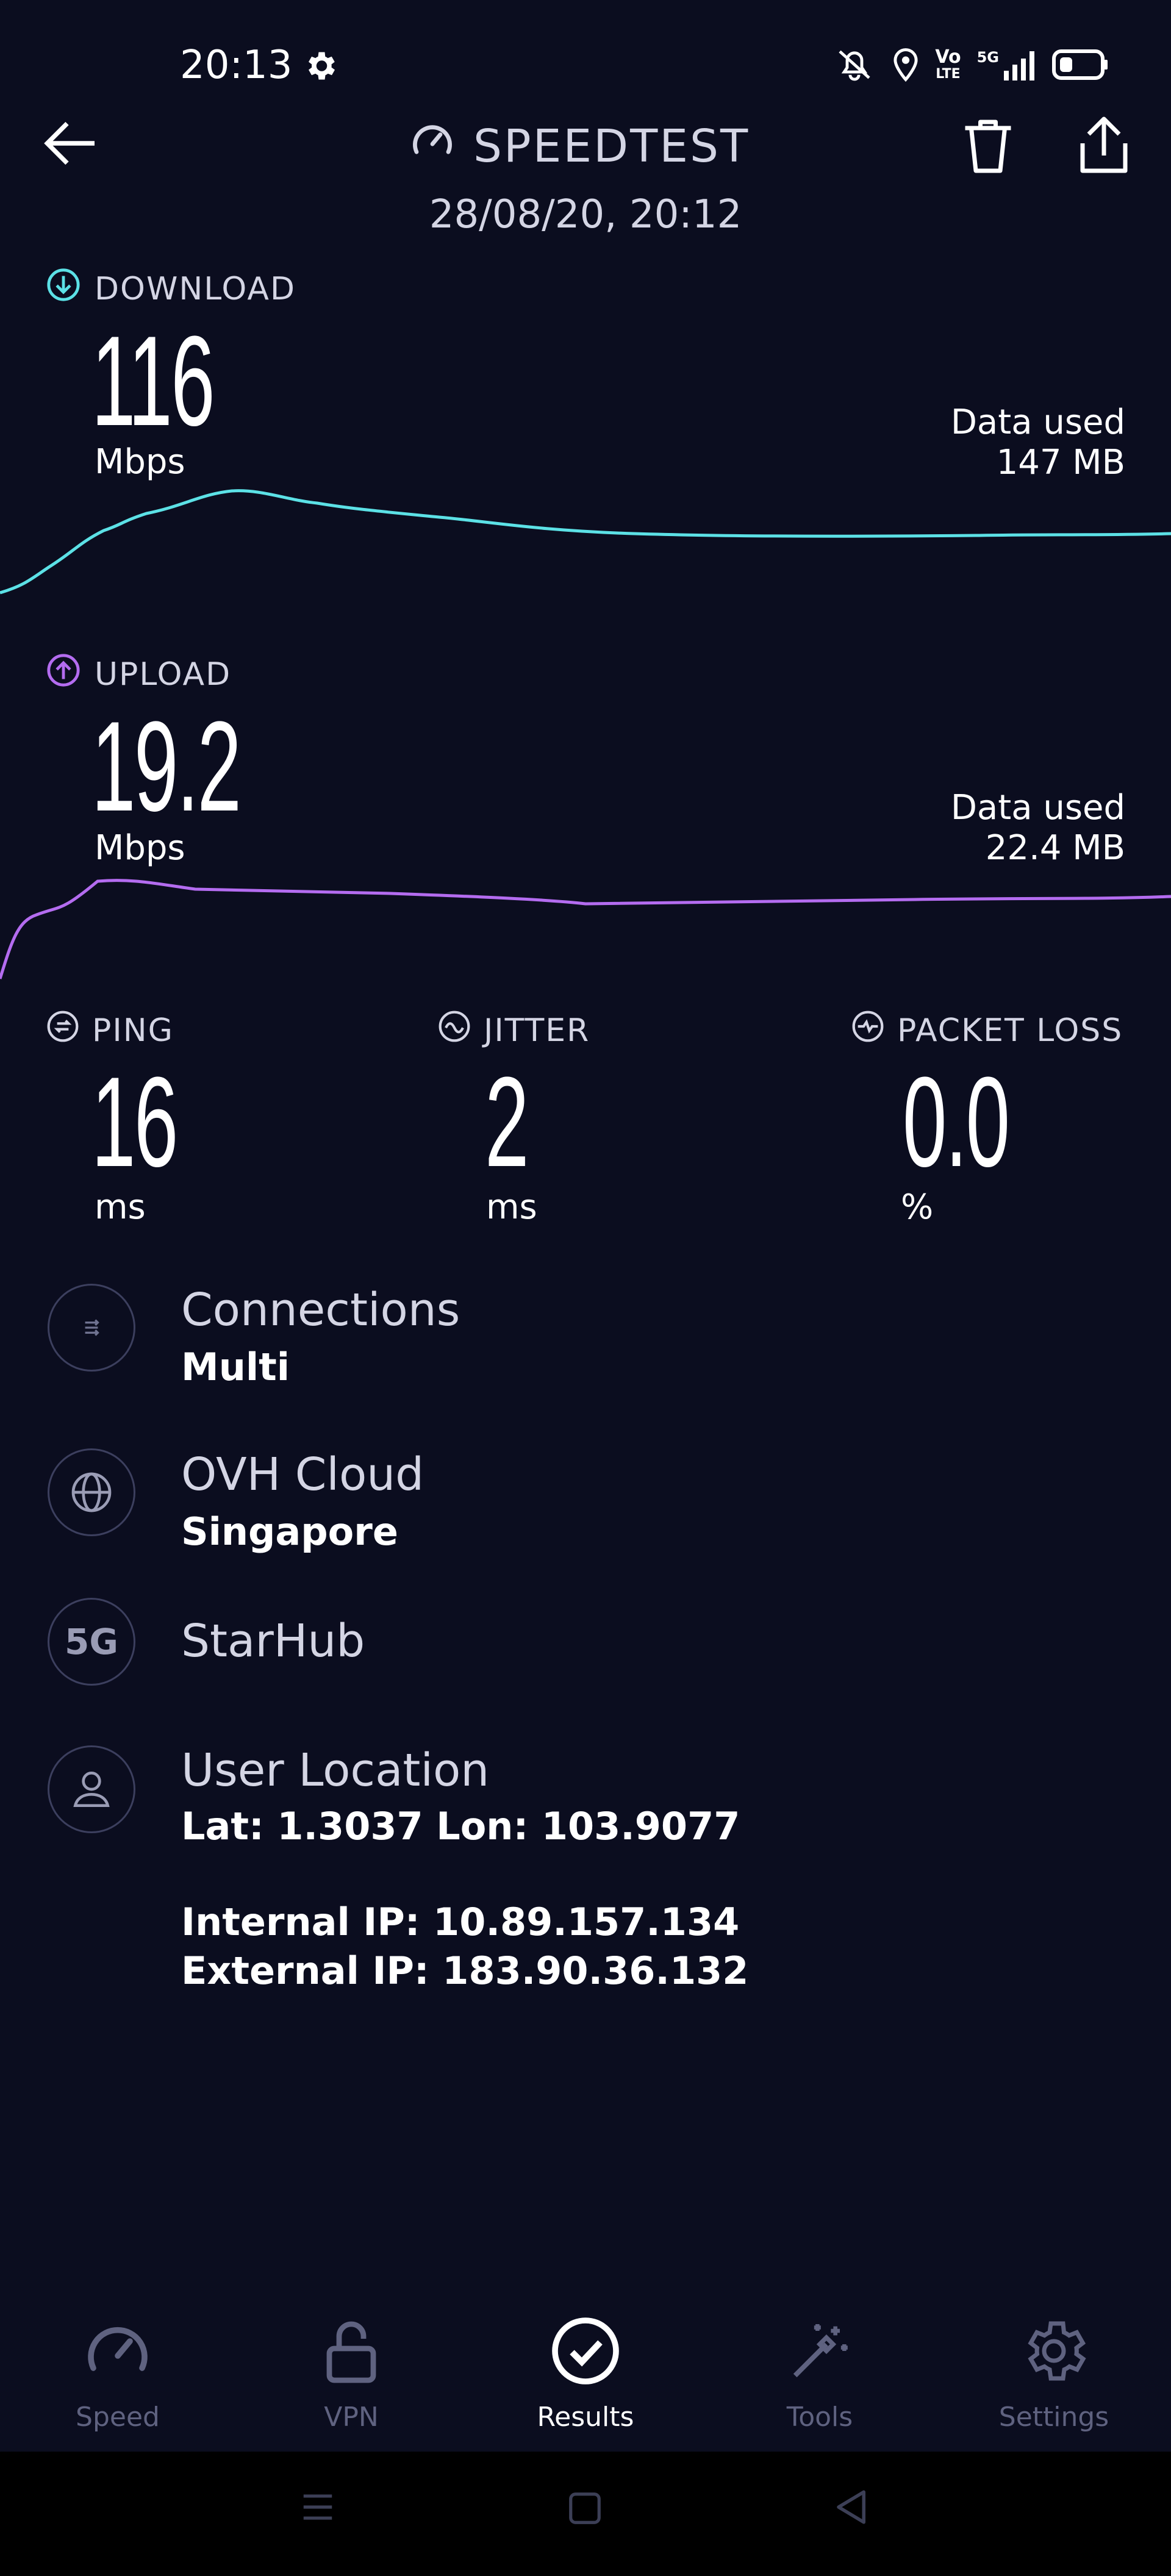  I want to click on connections-title: Connections, so click(320, 1310).